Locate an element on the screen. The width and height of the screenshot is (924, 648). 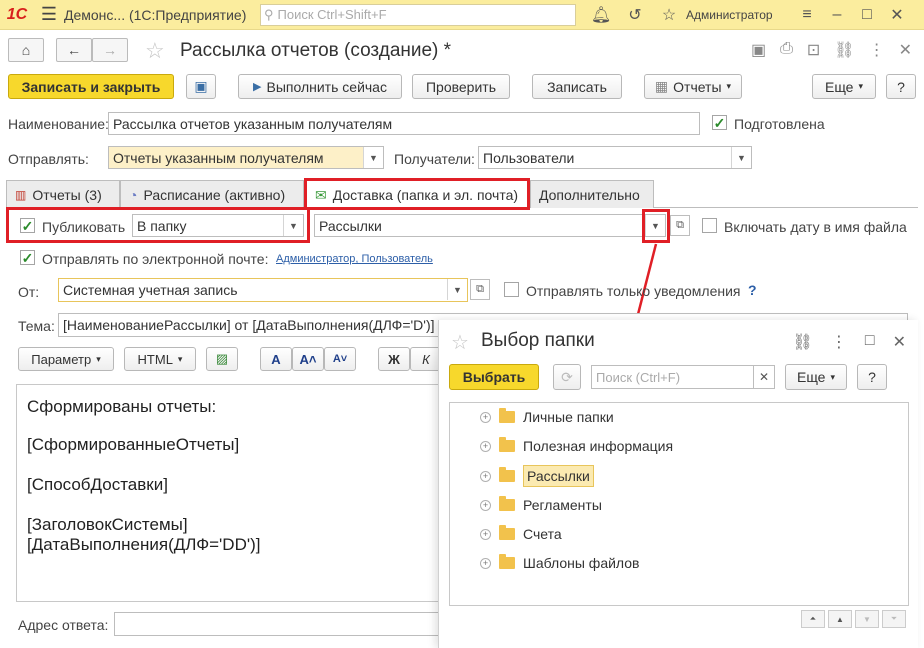
more-button: Еще ▾ is located at coordinates (844, 86).